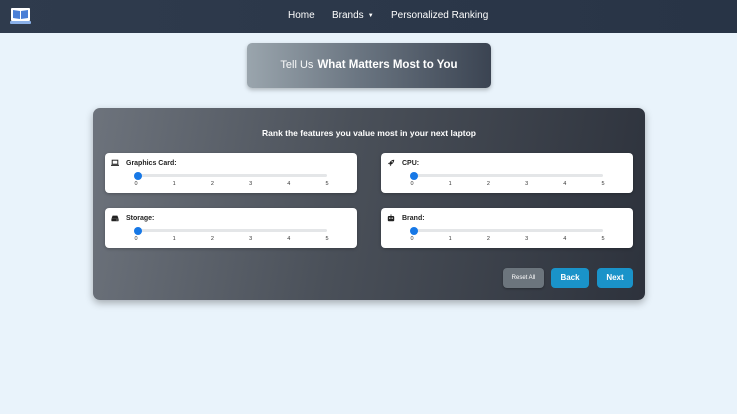 The image size is (737, 414). I want to click on storage-slider, so click(230, 230).